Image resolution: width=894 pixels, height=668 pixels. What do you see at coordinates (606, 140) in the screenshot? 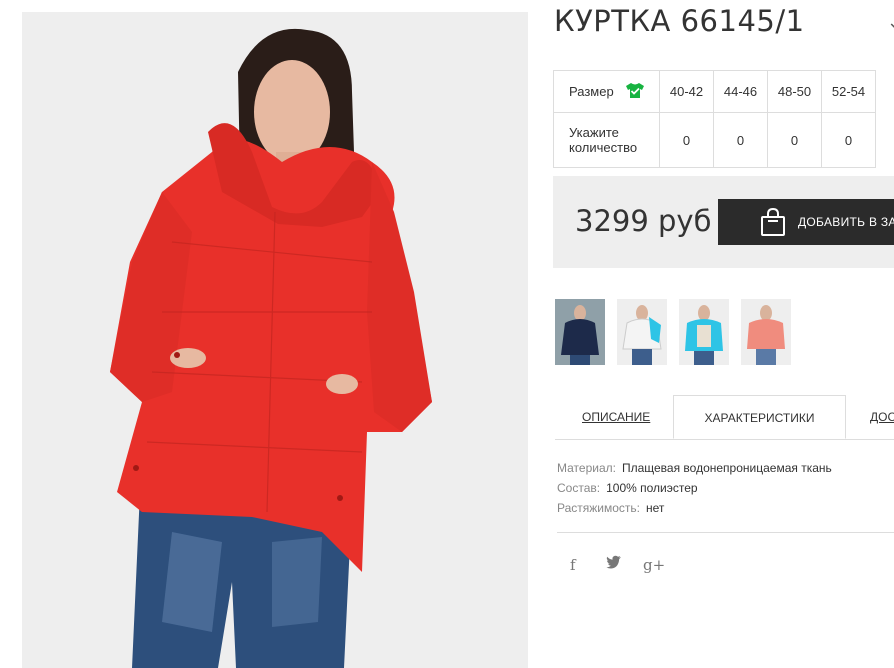
I see `quantity-label: Укажите количество` at bounding box center [606, 140].